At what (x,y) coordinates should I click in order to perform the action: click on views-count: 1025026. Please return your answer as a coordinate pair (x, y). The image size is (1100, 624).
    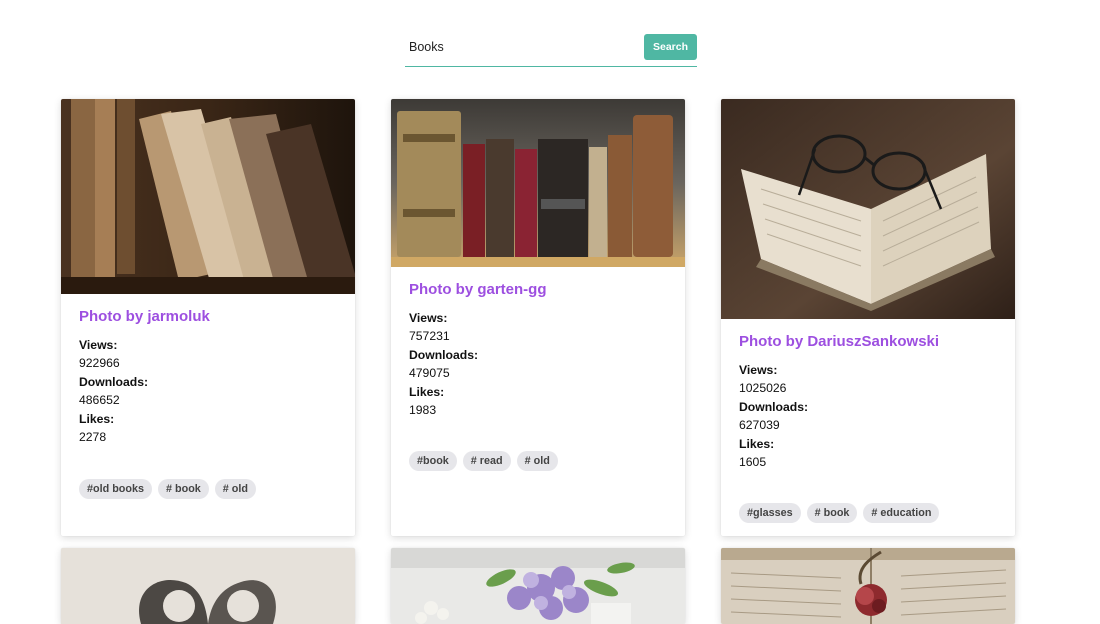
    Looking at the image, I should click on (763, 388).